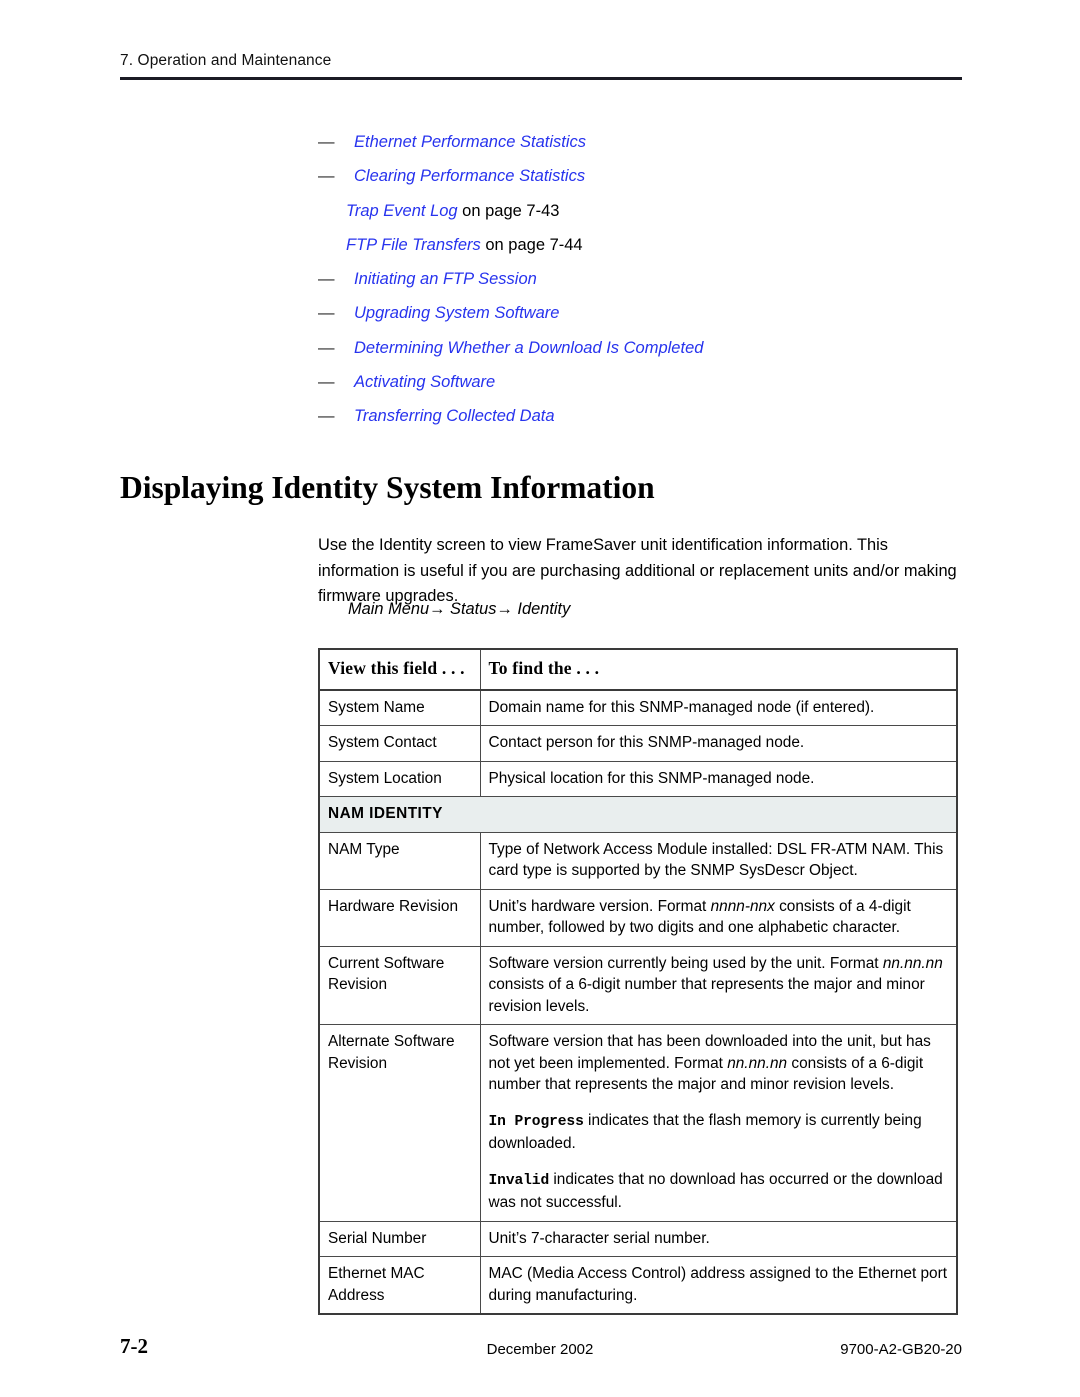 The width and height of the screenshot is (1080, 1397). What do you see at coordinates (400, 1238) in the screenshot?
I see `field-name-cell: Serial Number` at bounding box center [400, 1238].